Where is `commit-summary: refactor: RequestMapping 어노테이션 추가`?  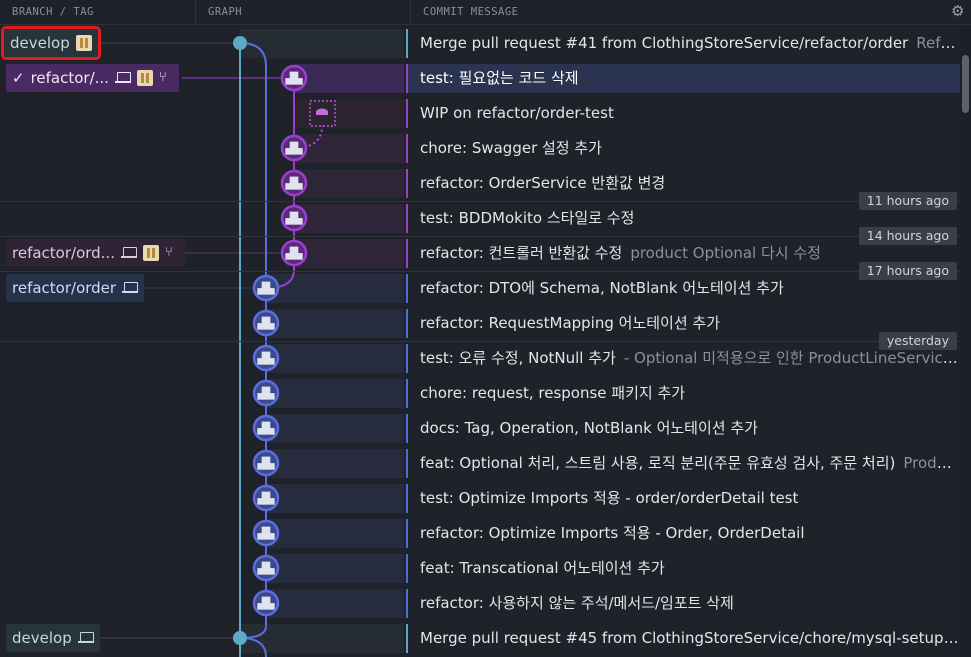 commit-summary: refactor: RequestMapping 어노테이션 추가 is located at coordinates (570, 323).